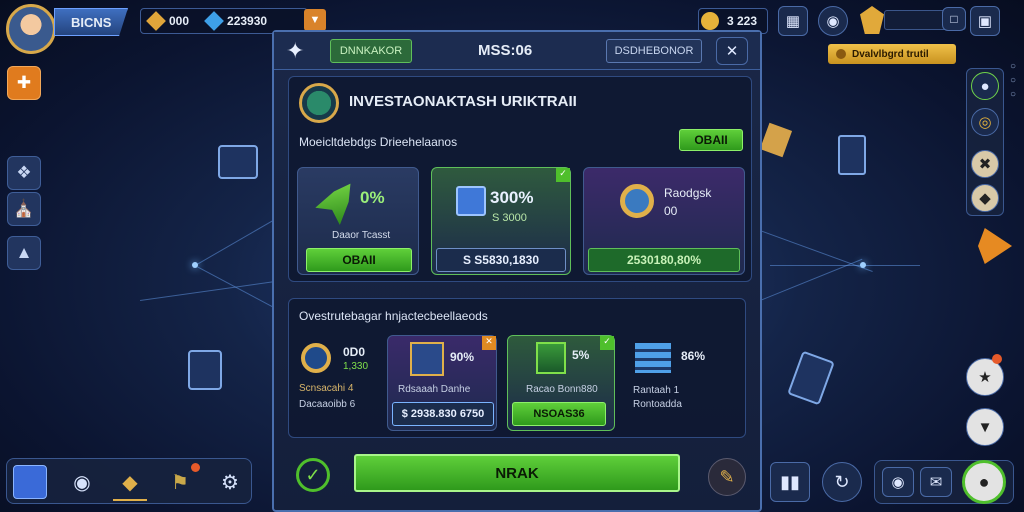 Image resolution: width=1024 pixels, height=512 pixels. Describe the element at coordinates (561, 383) in the screenshot. I see `upgrade-card-3: ✓ 5% Racao Bonn880 NSOAS36` at that location.